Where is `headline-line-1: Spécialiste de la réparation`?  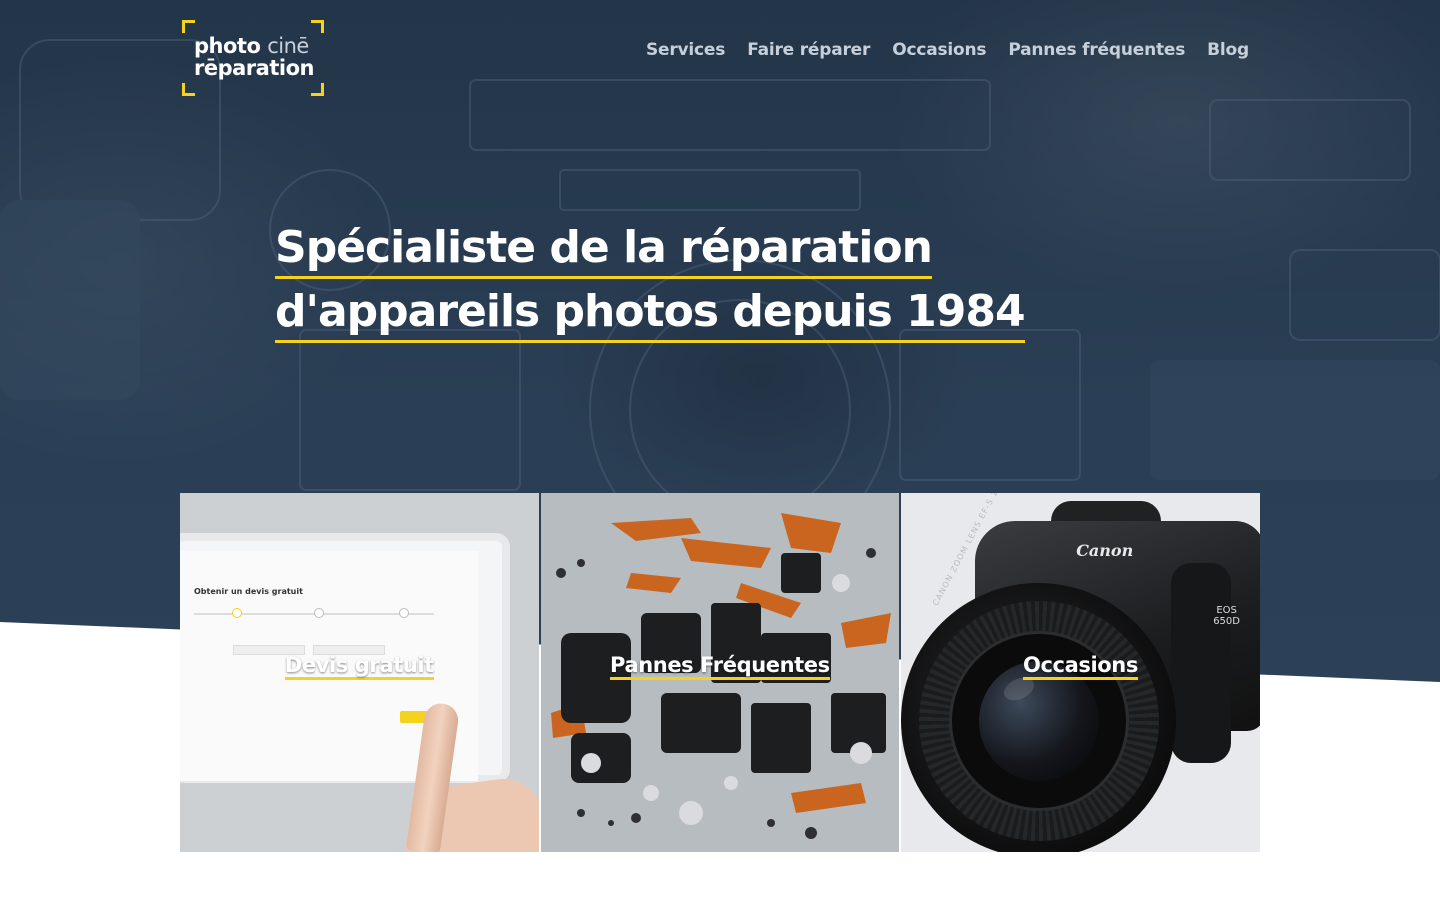 headline-line-1: Spécialiste de la réparation is located at coordinates (604, 249).